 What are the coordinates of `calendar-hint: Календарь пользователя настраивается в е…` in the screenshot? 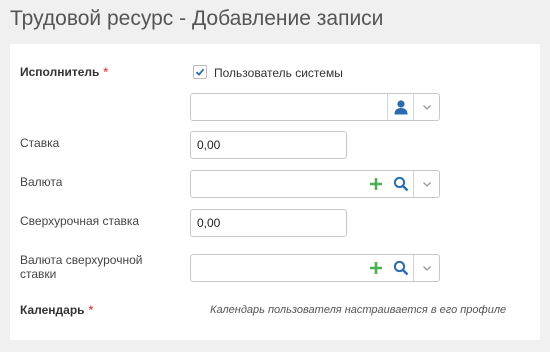 It's located at (358, 310).